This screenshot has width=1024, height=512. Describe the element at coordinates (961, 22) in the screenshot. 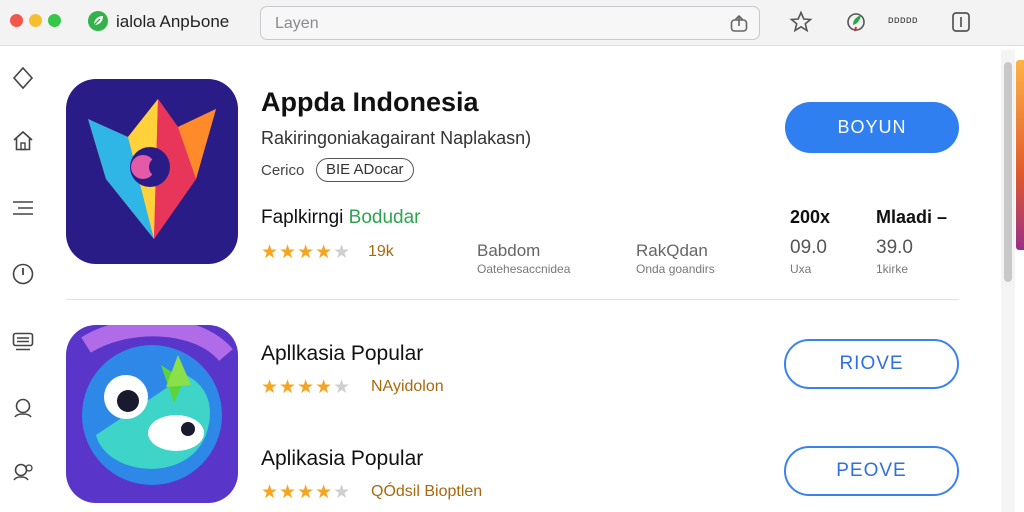

I see `tablet-icon` at that location.